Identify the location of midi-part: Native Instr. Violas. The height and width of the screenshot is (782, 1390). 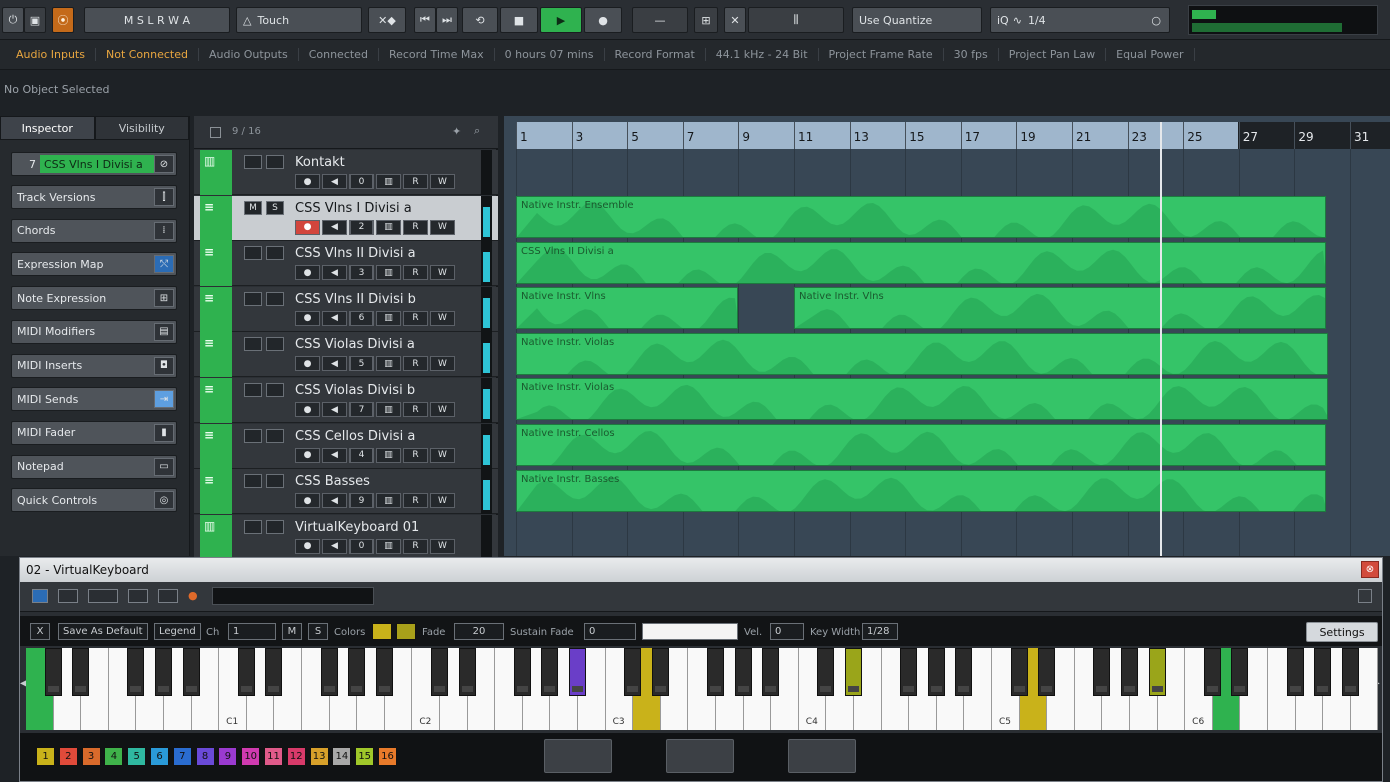
(922, 353).